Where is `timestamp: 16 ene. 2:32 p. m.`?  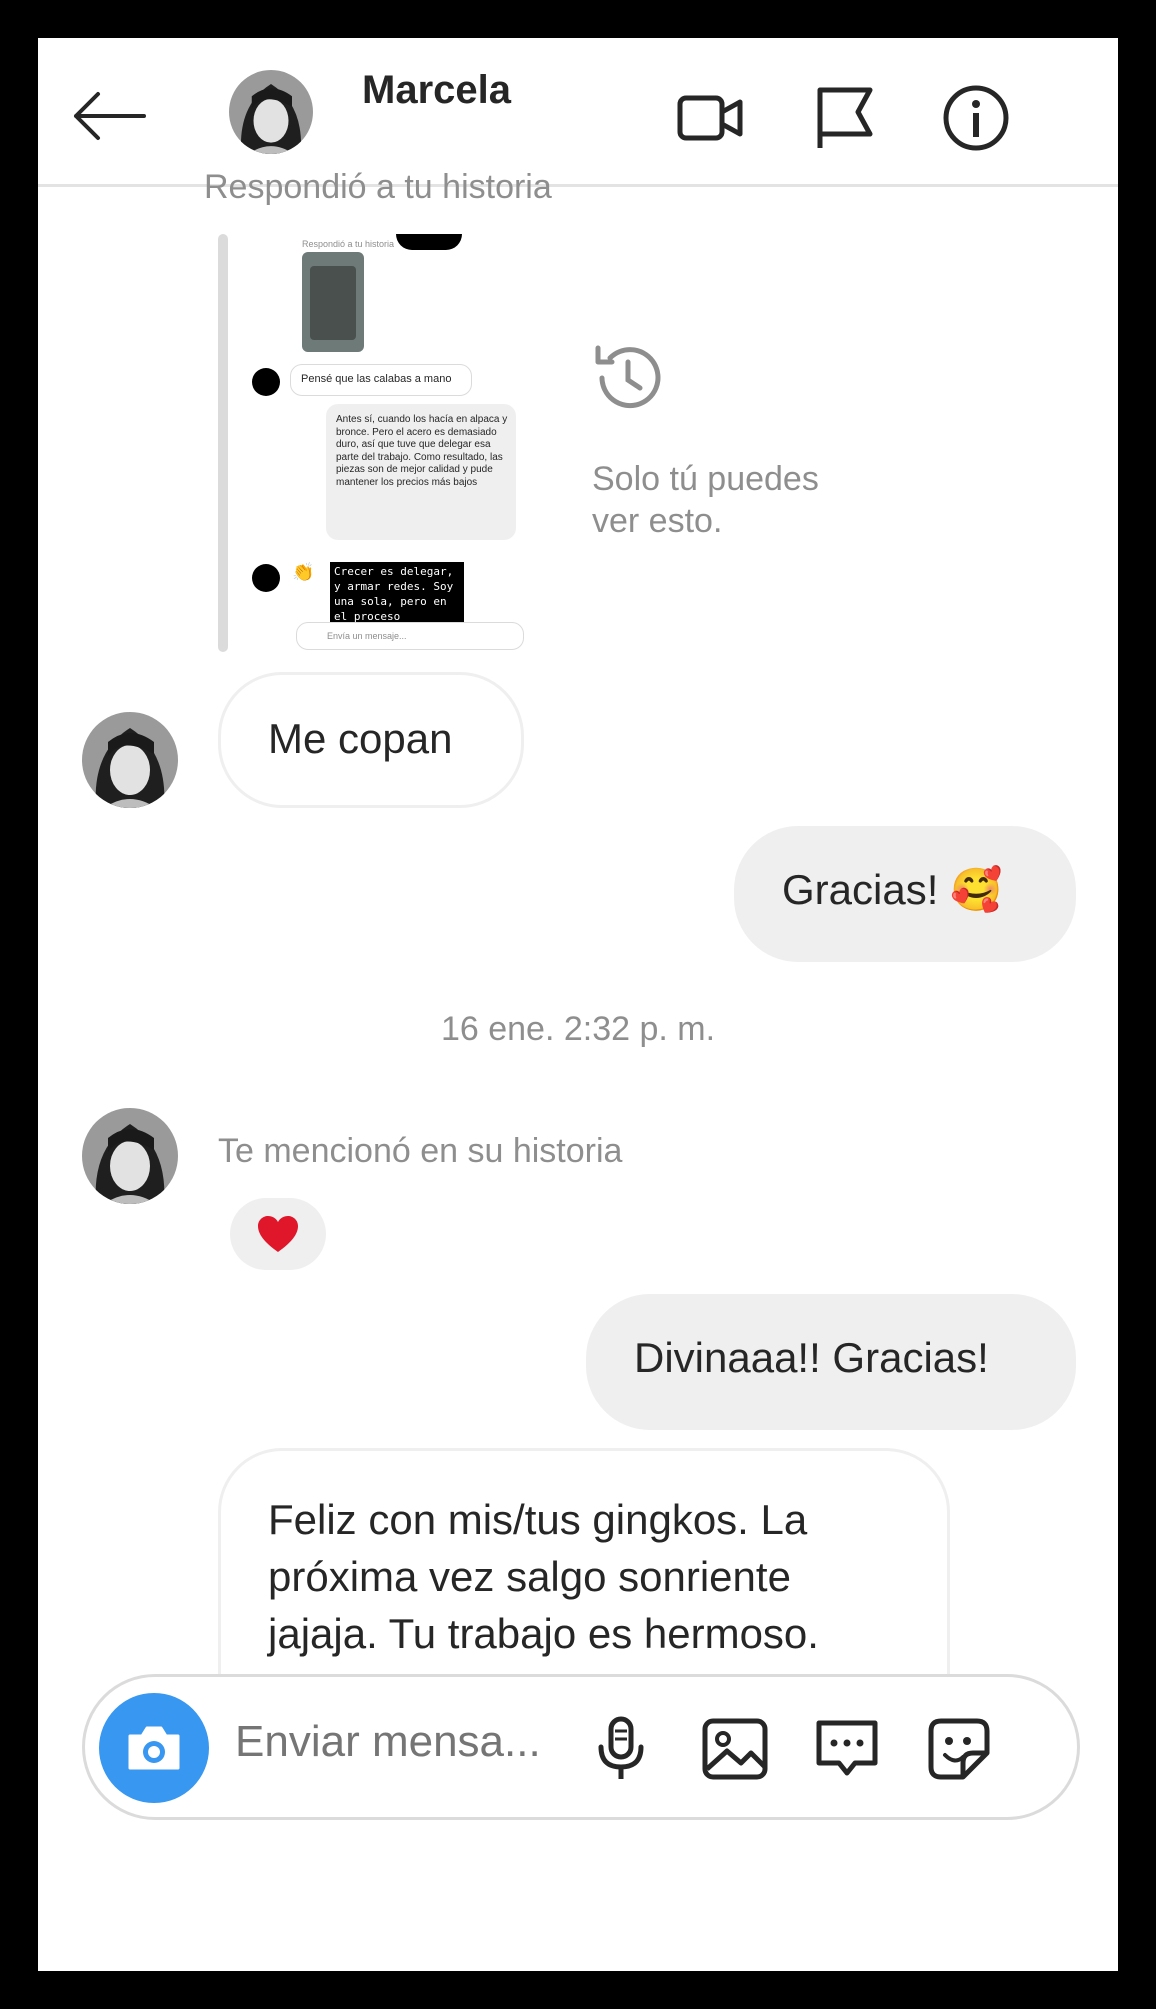
timestamp: 16 ene. 2:32 p. m. is located at coordinates (578, 1029).